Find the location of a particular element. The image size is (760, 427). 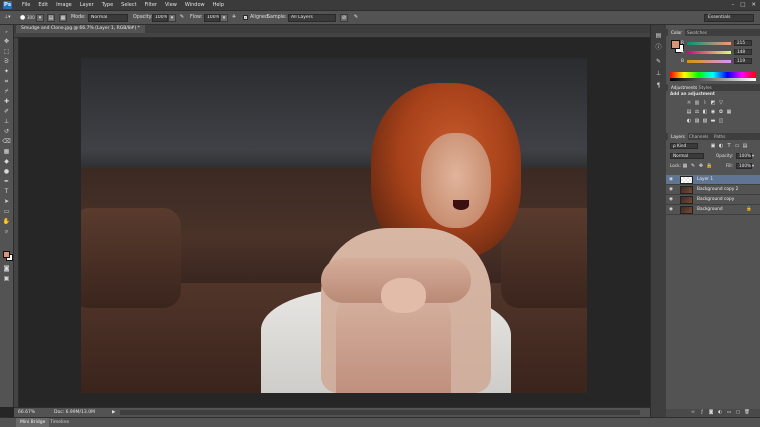

color-foreground-swatch is located at coordinates (675, 44).